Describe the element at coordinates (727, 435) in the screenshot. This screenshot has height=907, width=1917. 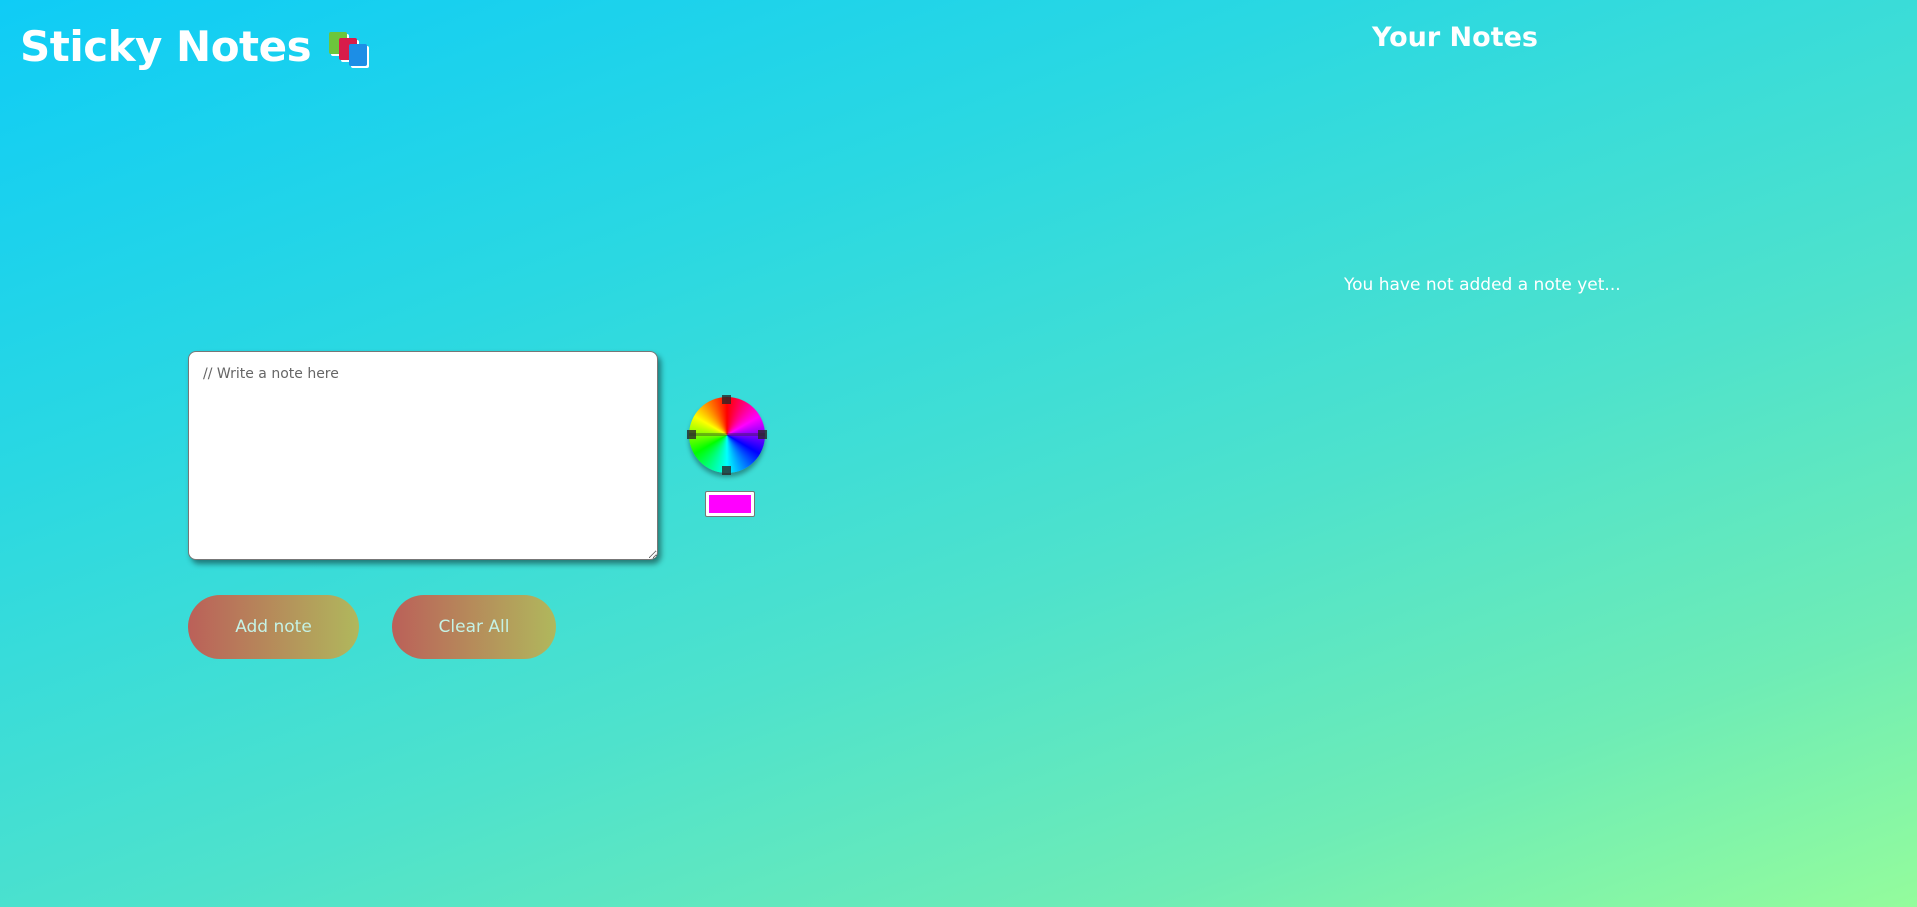
I see `color-wheel-icon` at that location.